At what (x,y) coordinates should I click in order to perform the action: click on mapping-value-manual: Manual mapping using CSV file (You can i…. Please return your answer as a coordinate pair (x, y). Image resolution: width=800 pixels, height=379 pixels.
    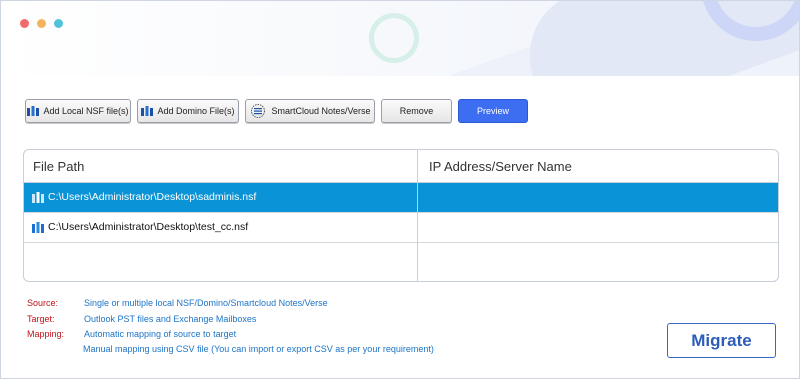
    Looking at the image, I should click on (258, 349).